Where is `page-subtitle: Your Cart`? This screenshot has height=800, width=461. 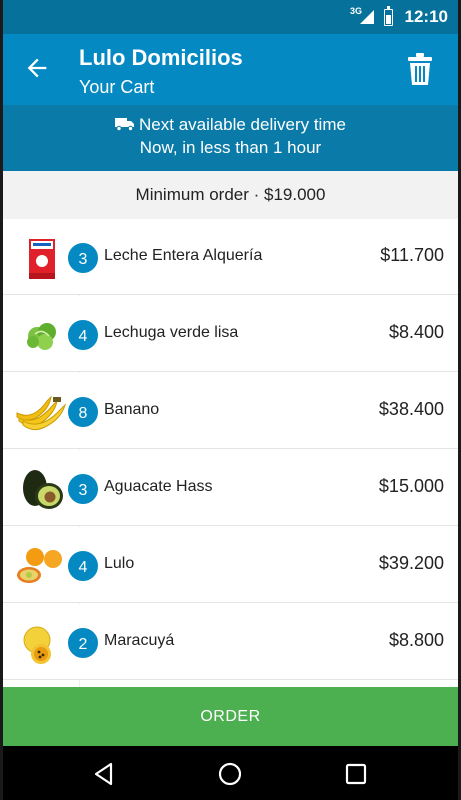
page-subtitle: Your Cart is located at coordinates (117, 87).